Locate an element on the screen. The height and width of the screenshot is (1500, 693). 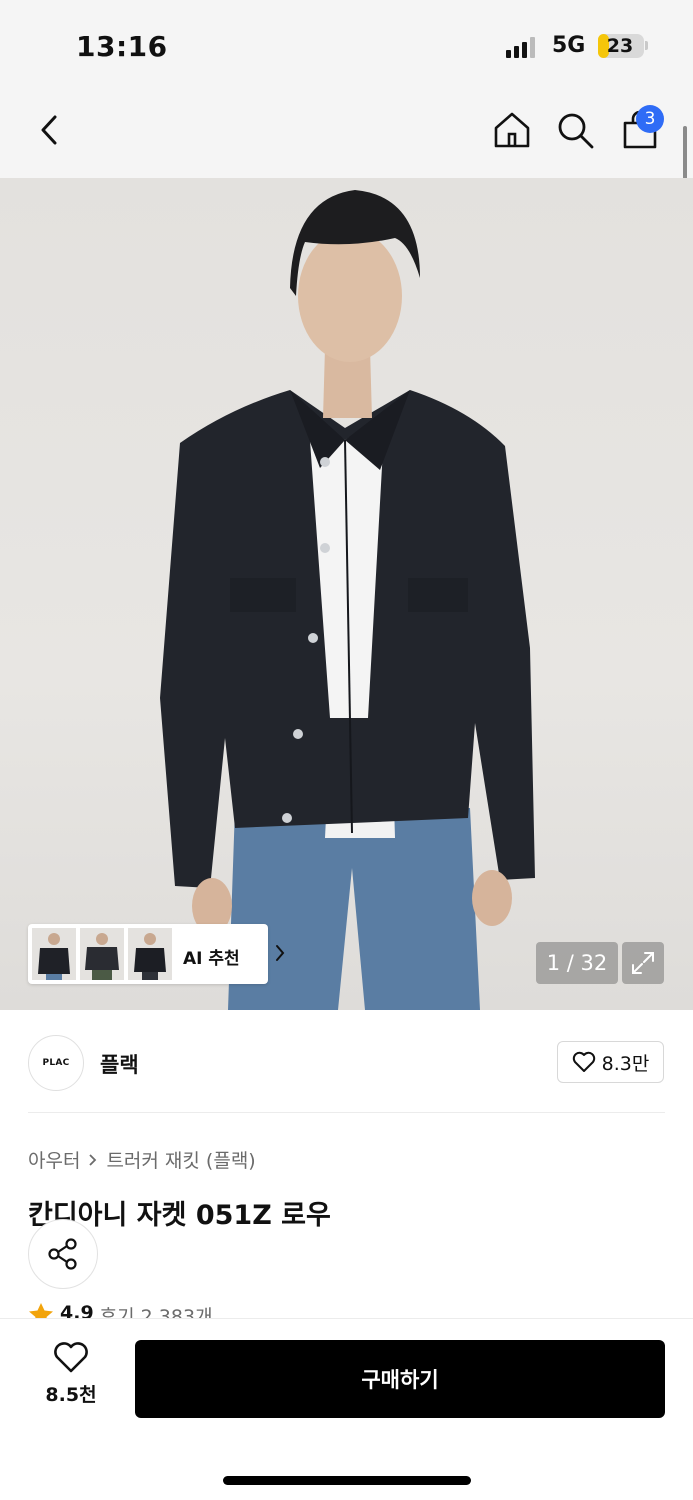
ai-recommend-card: AI 추천 is located at coordinates (156, 954).